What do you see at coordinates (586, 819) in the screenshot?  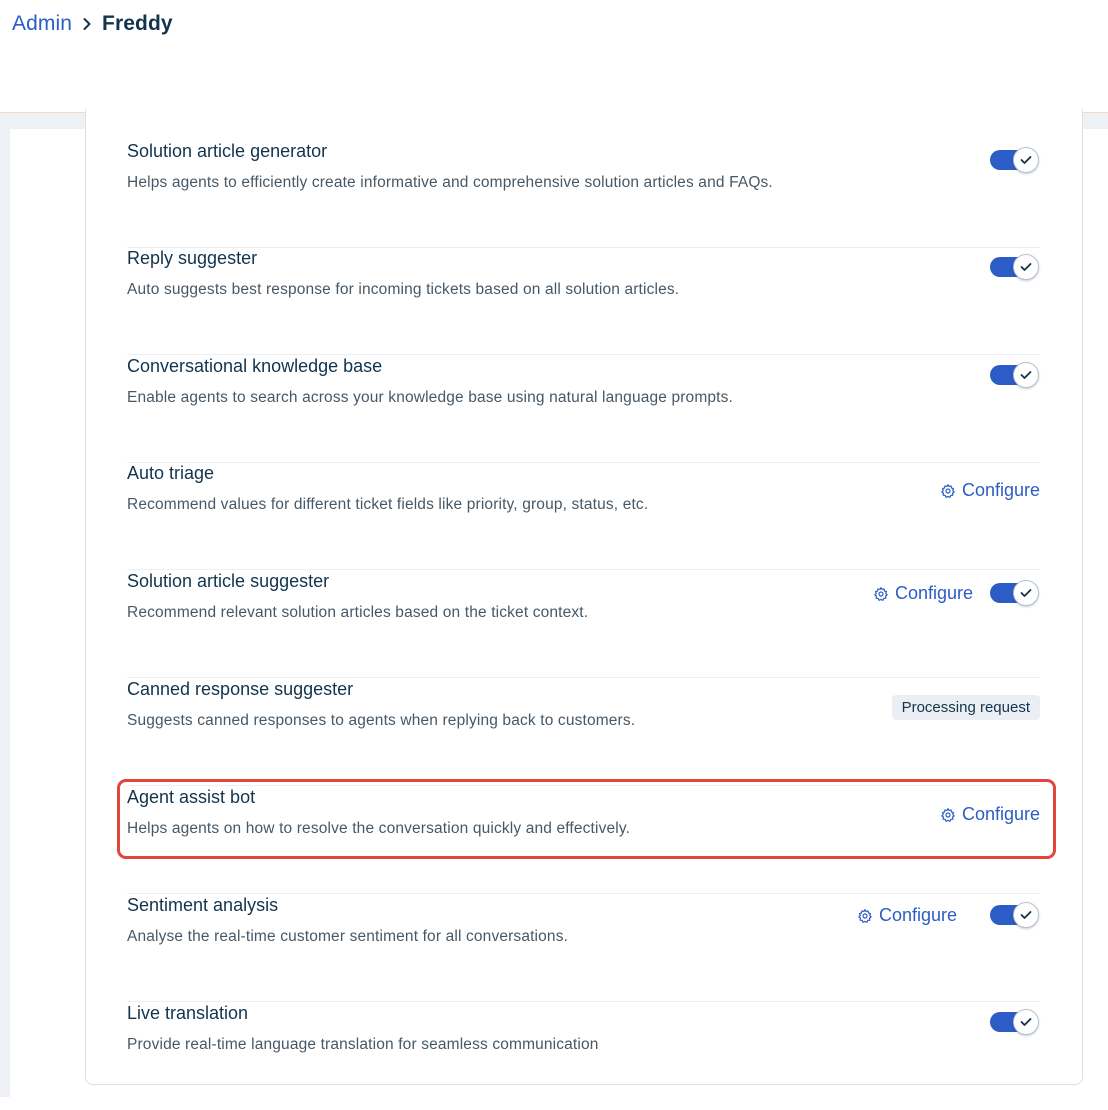 I see `highlight-box` at bounding box center [586, 819].